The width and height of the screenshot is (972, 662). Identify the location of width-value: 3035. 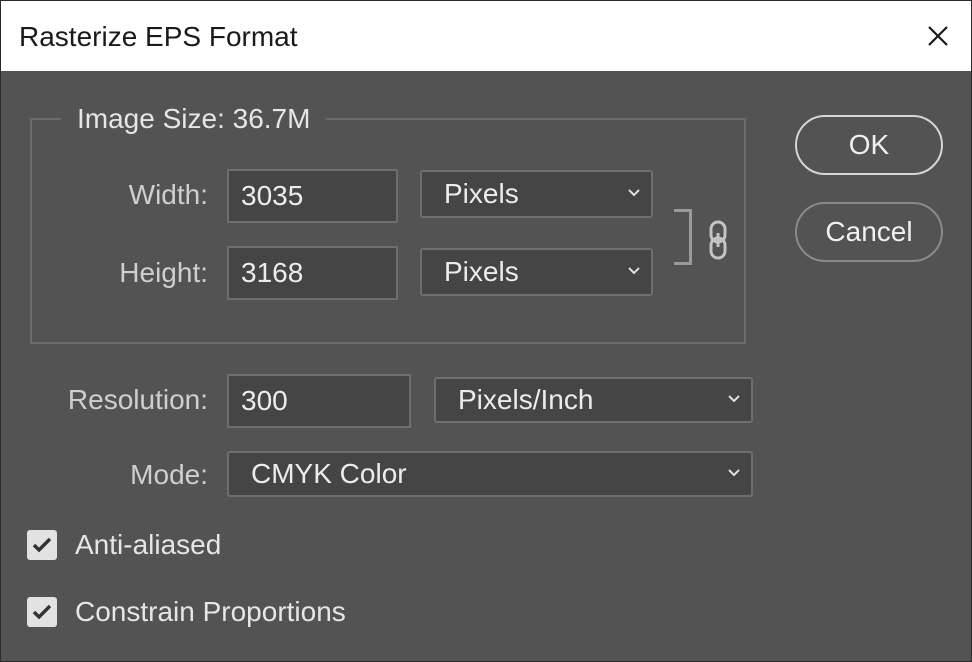
(272, 195).